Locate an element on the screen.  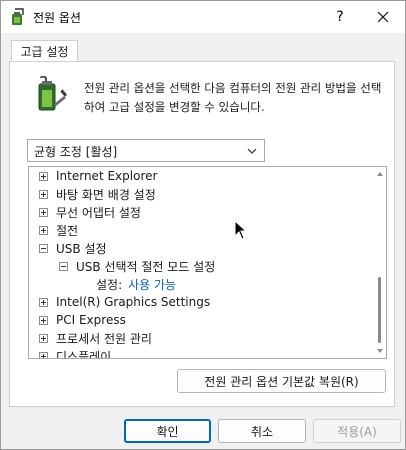
tree-item-label: Intel(R) Graphics Settings is located at coordinates (133, 302).